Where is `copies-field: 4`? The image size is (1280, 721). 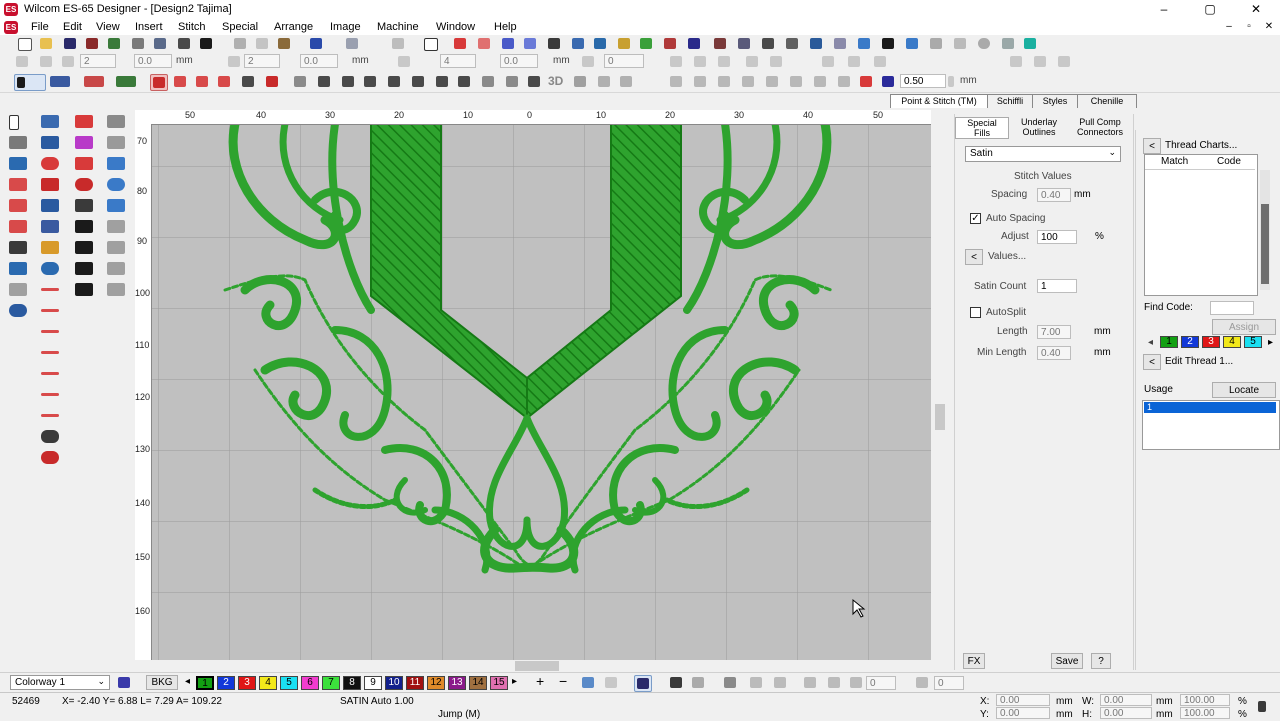 copies-field: 4 is located at coordinates (458, 61).